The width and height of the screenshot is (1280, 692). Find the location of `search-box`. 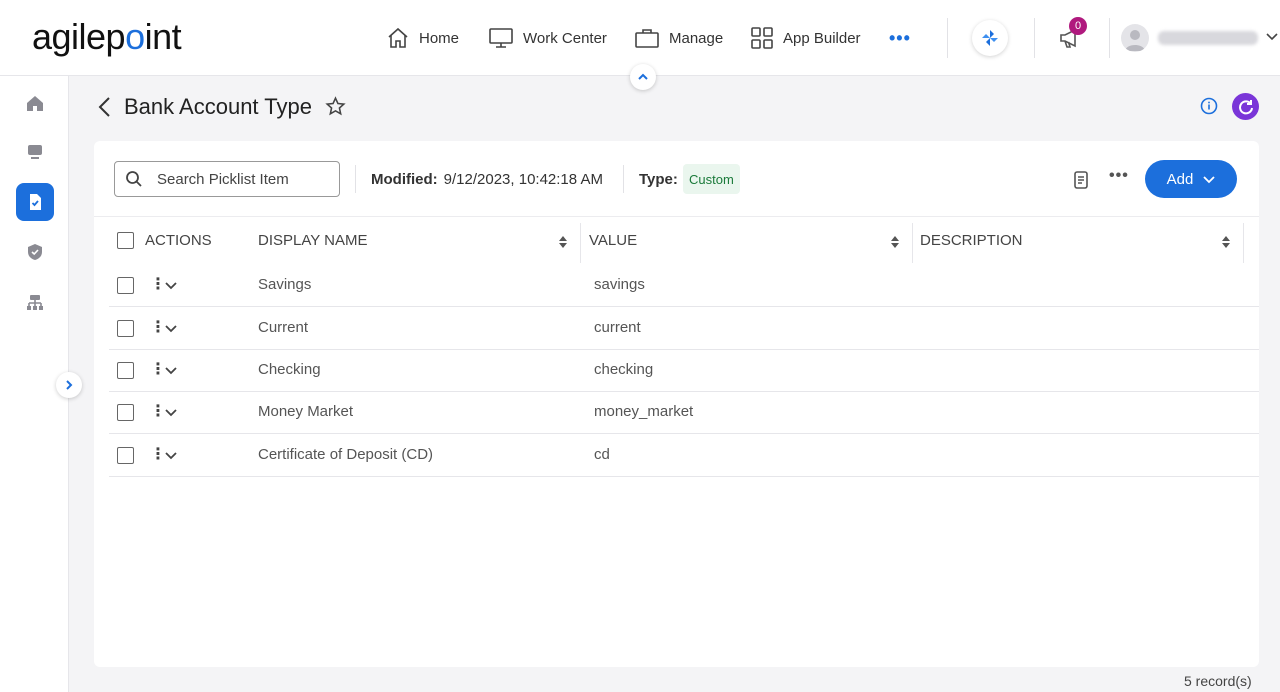

search-box is located at coordinates (227, 179).